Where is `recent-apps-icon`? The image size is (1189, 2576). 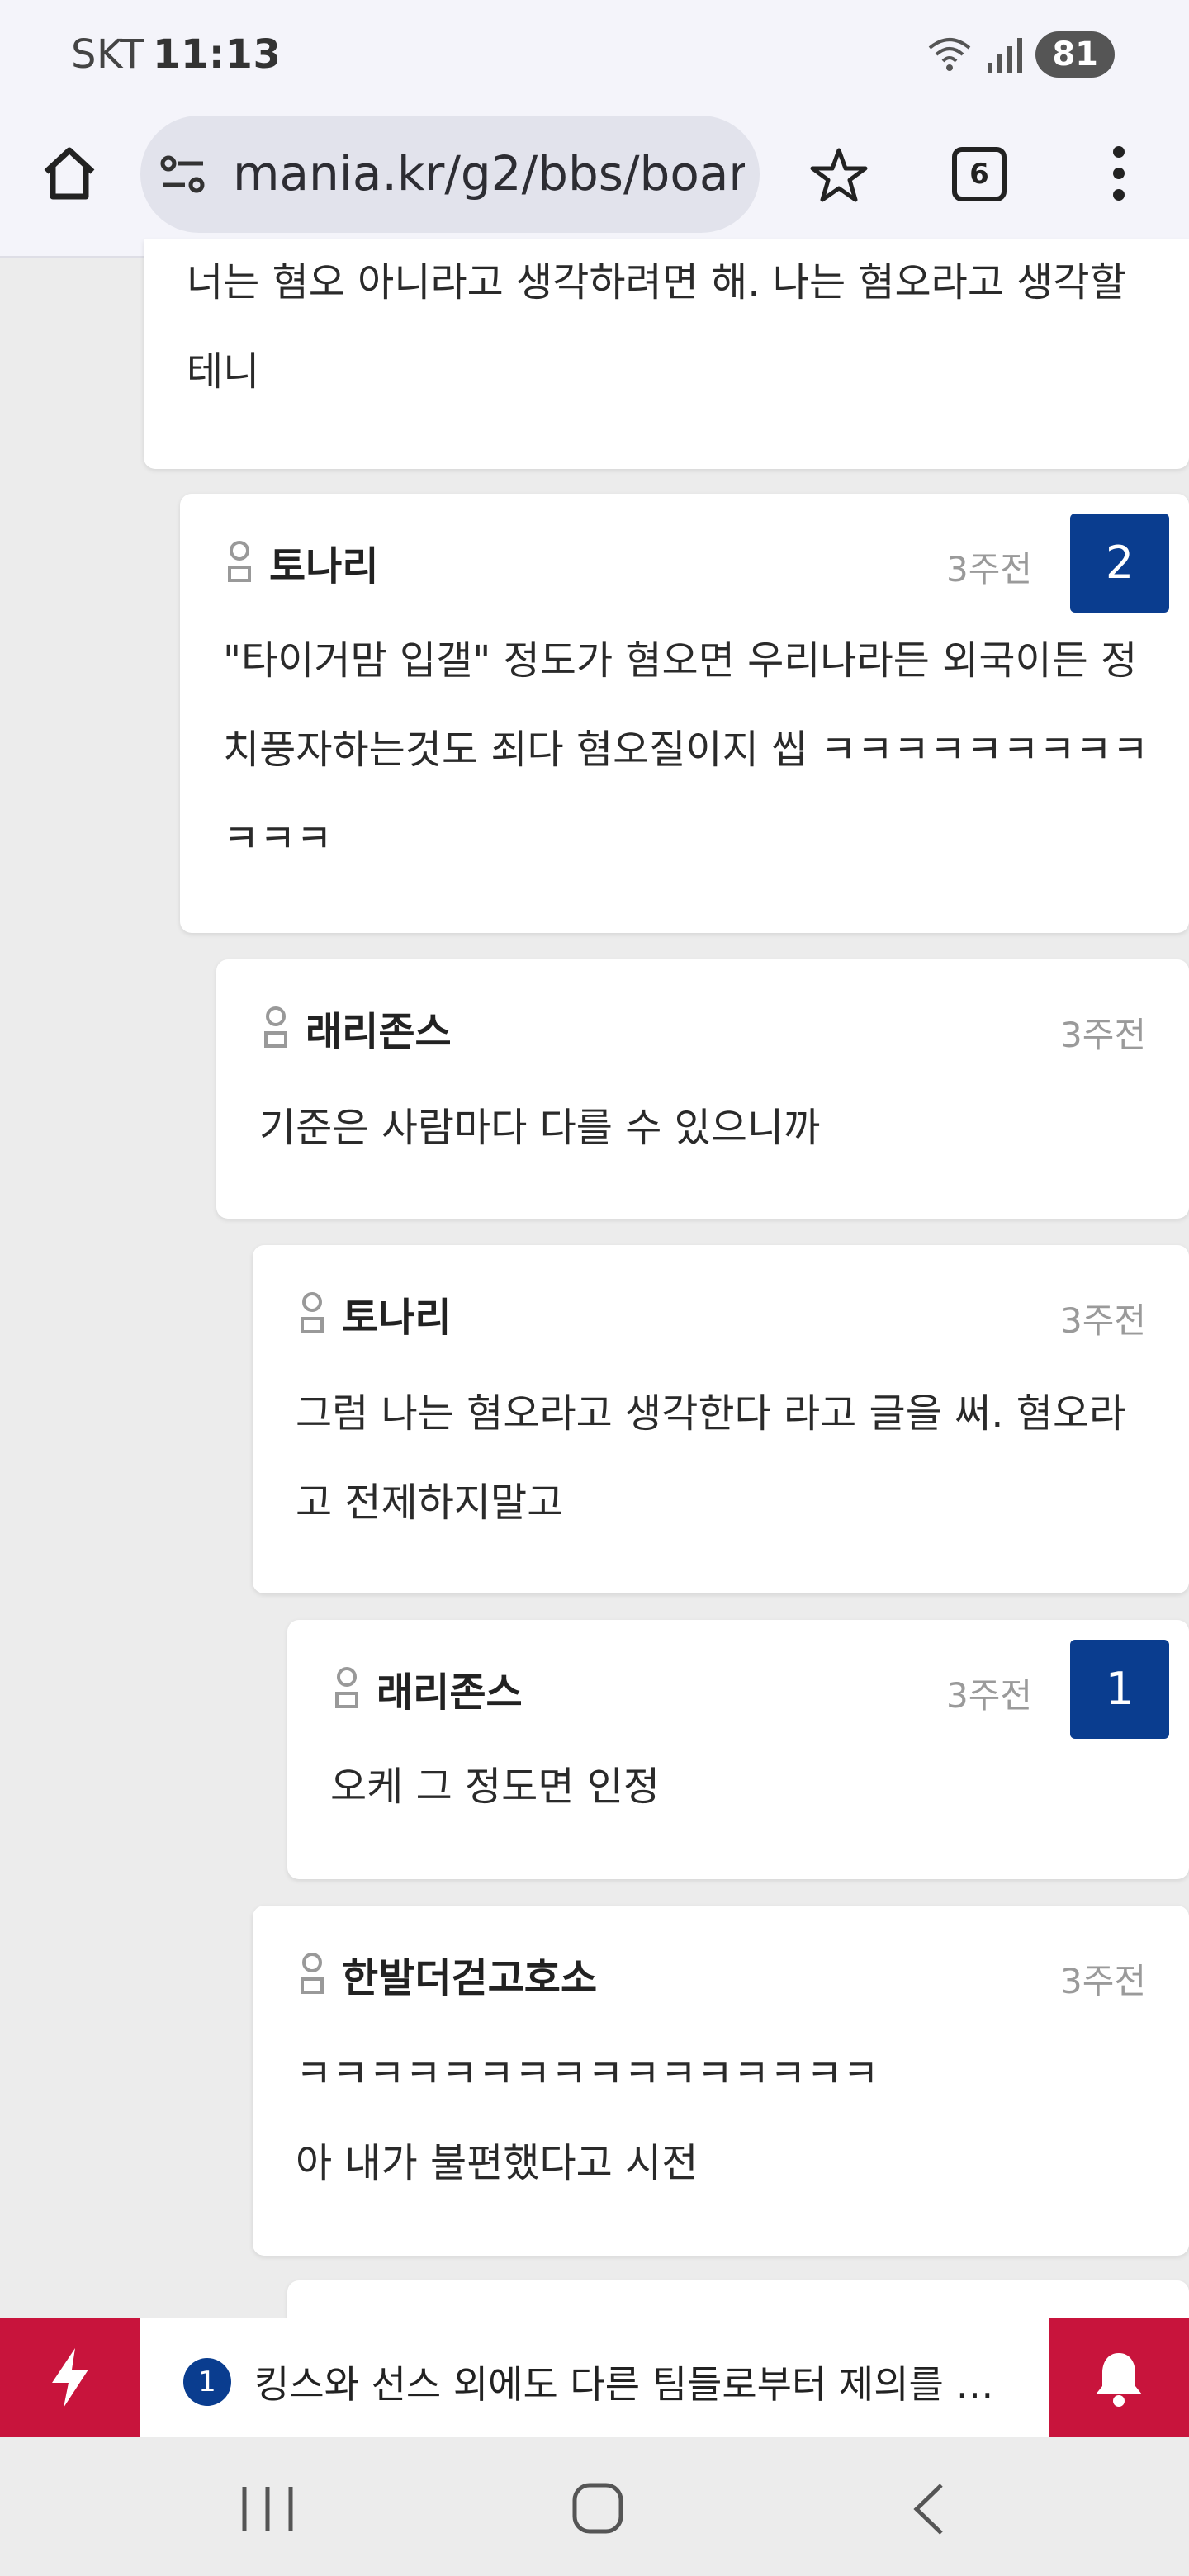 recent-apps-icon is located at coordinates (267, 2509).